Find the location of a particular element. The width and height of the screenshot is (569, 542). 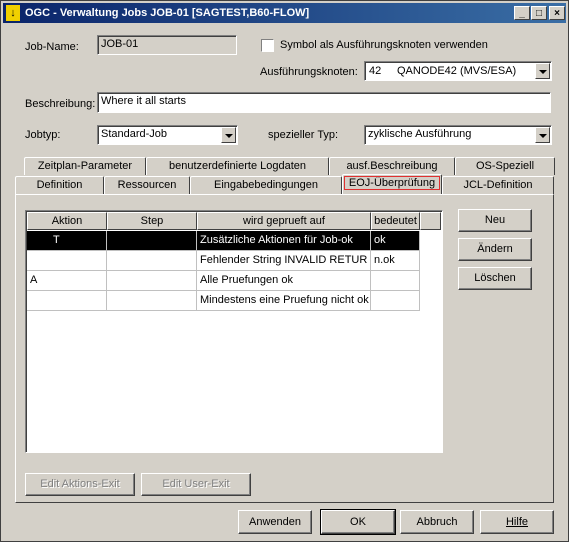

tab-zeitplan-parameter: Zeitplan-Parameter is located at coordinates (85, 166).